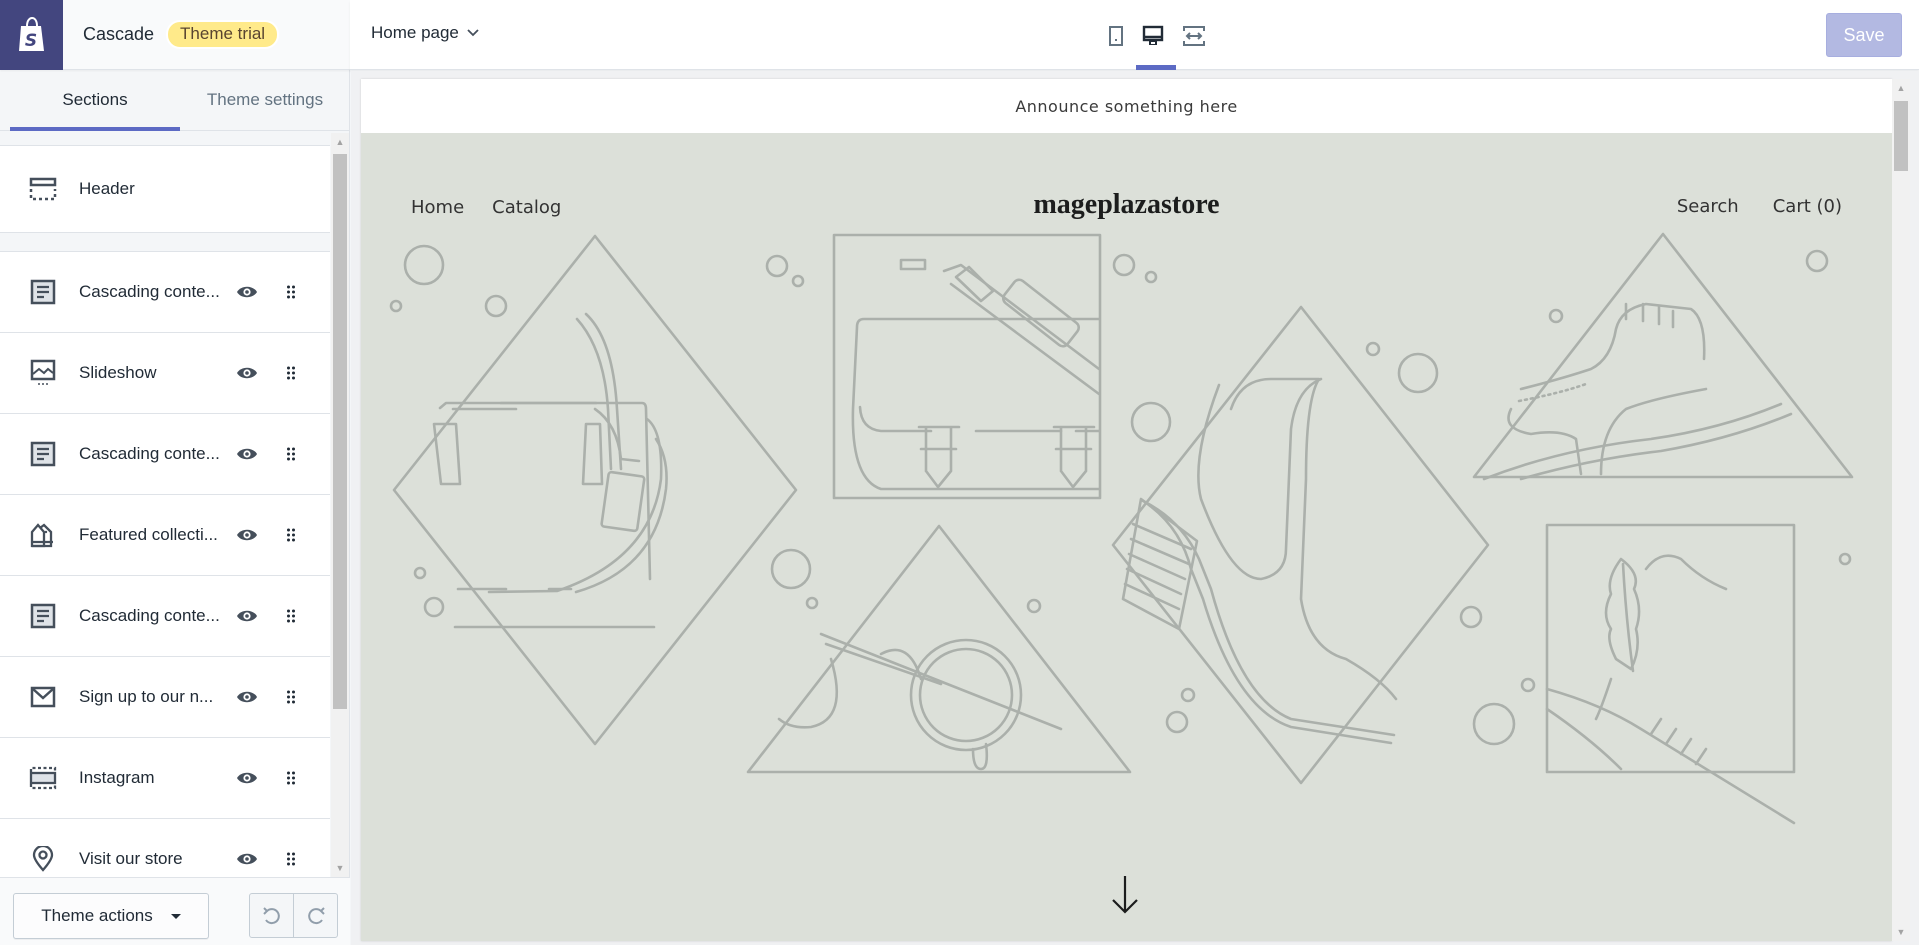 The height and width of the screenshot is (945, 1919). Describe the element at coordinates (43, 189) in the screenshot. I see `header-layout-icon` at that location.